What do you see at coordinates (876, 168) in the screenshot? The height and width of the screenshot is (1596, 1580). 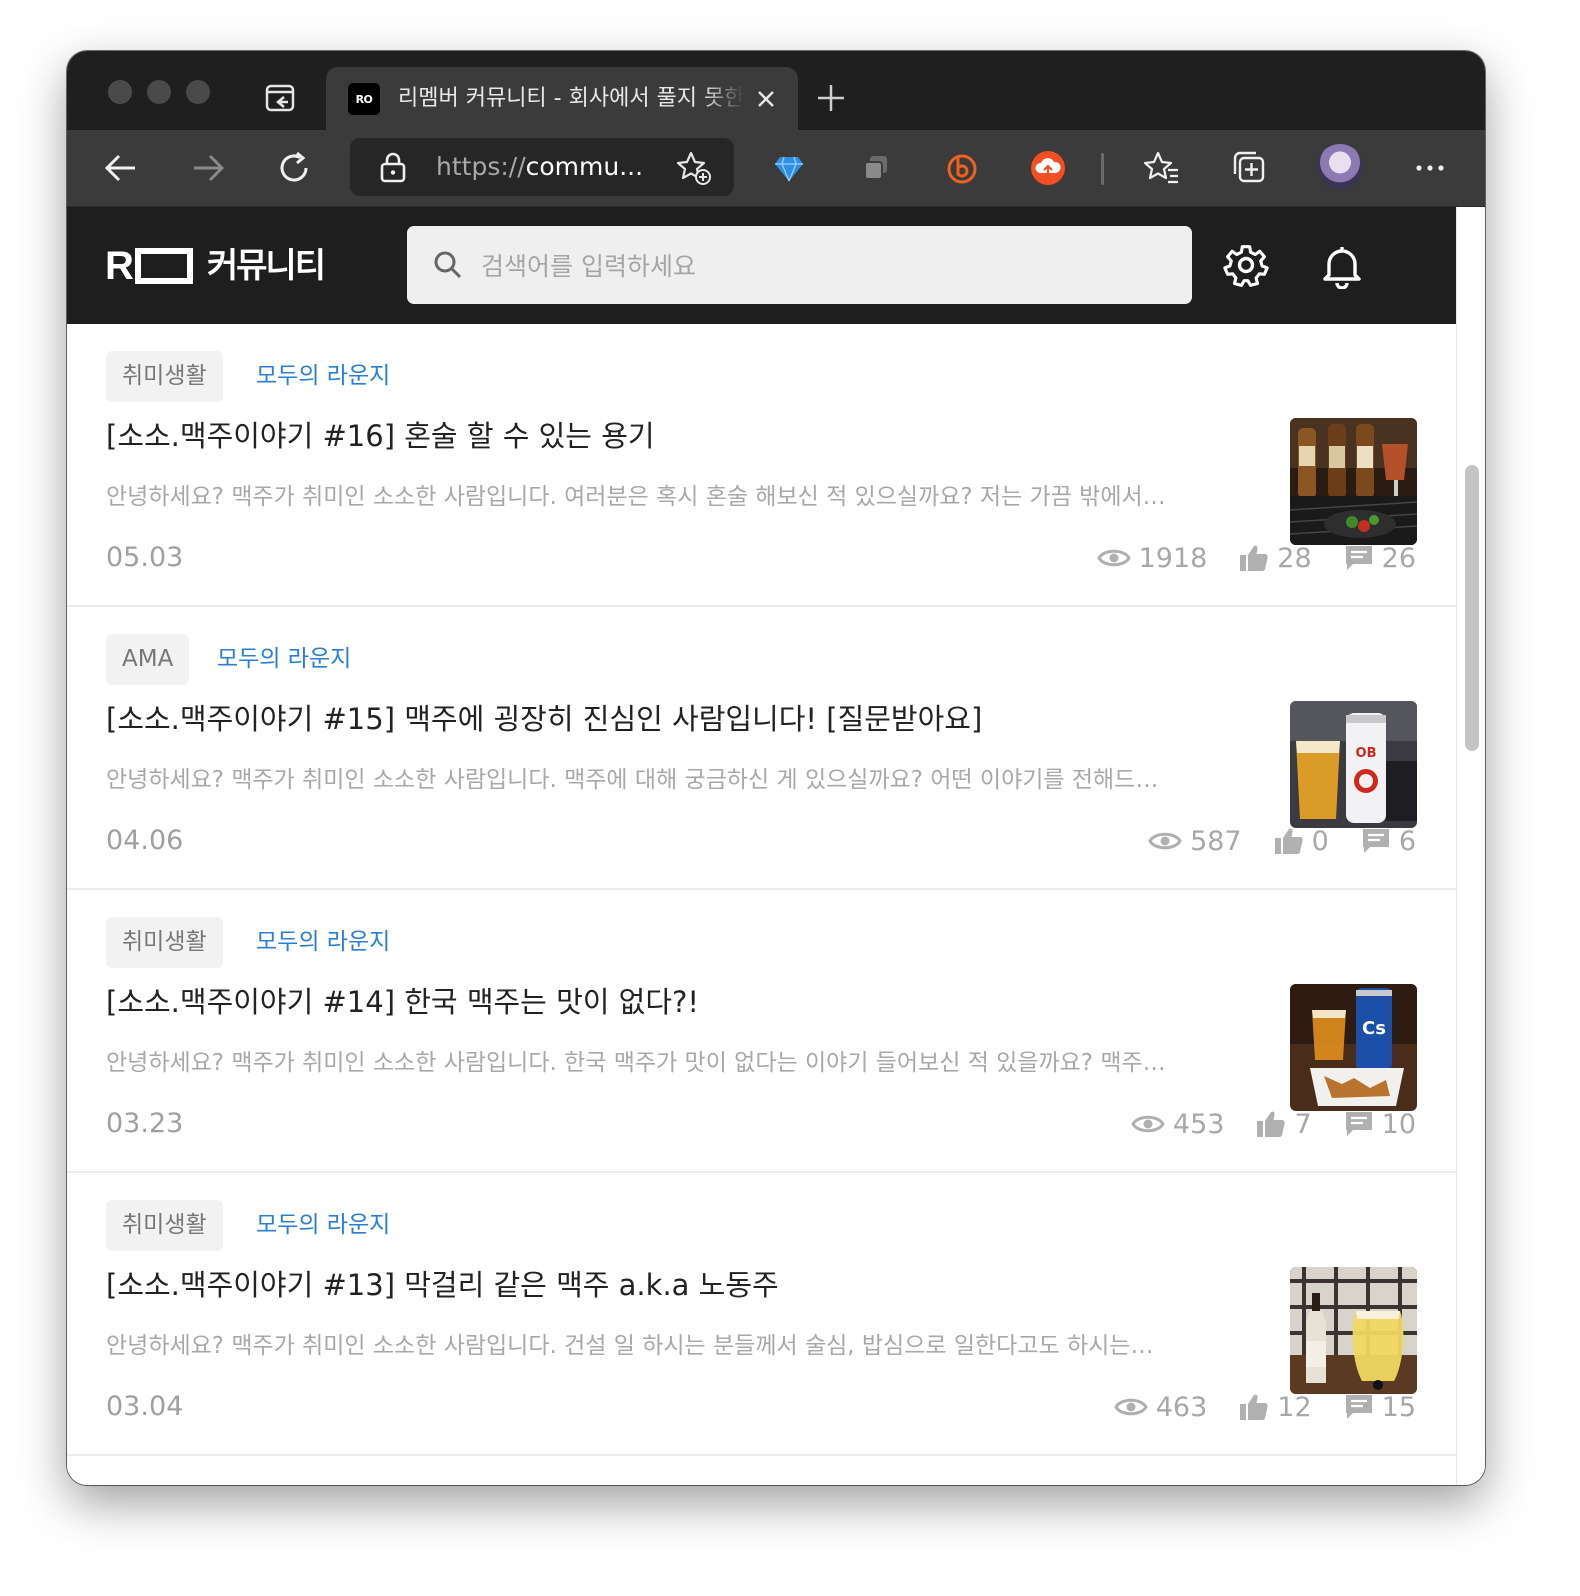 I see `copy-icon` at bounding box center [876, 168].